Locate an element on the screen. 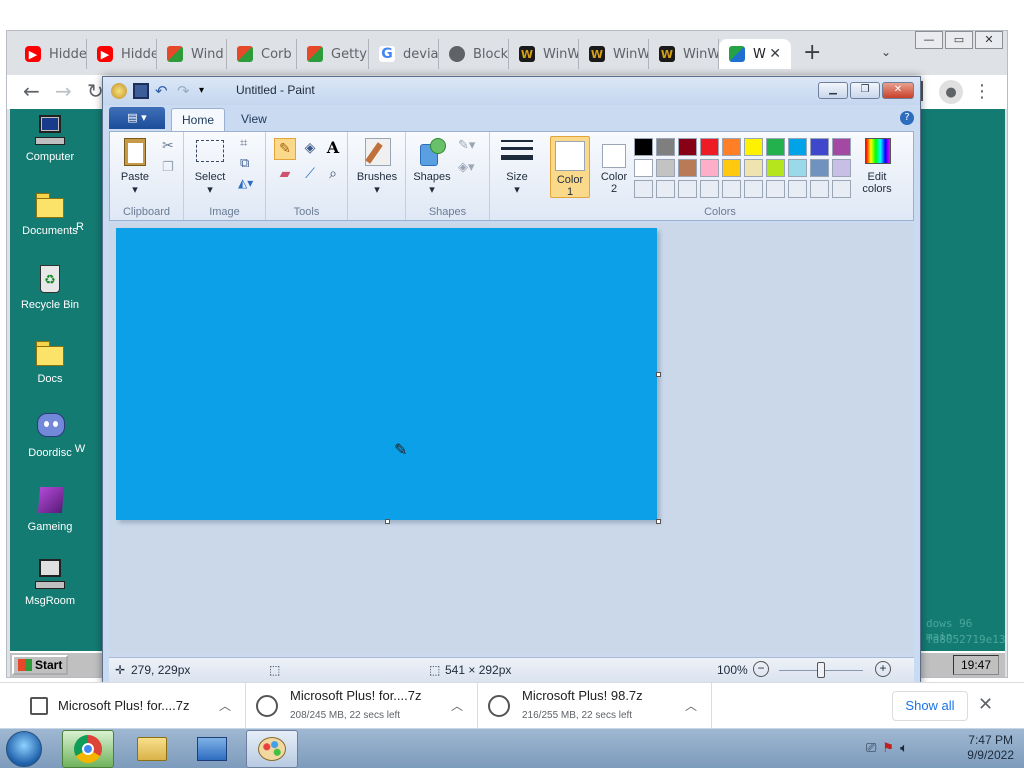  outline-icon: ✎▾ is located at coordinates (466, 145).